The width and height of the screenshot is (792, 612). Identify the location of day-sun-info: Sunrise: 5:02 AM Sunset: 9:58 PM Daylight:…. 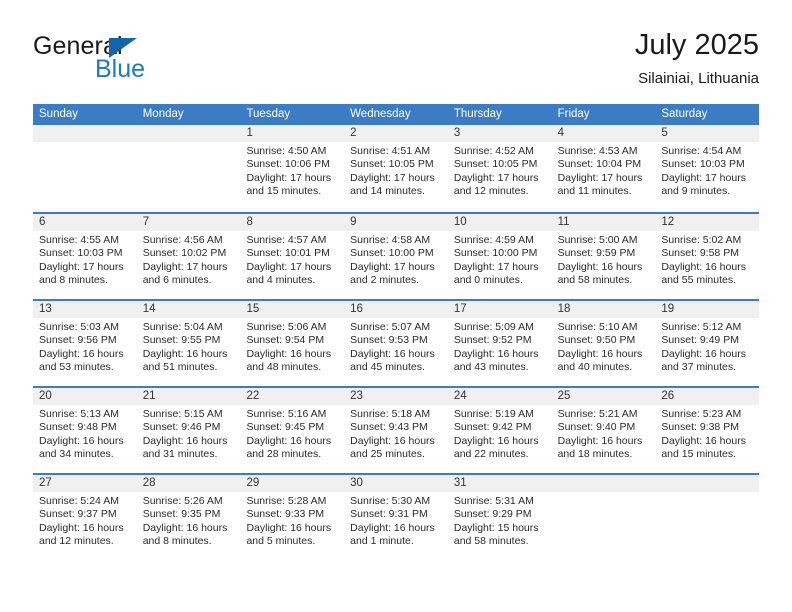
(707, 259).